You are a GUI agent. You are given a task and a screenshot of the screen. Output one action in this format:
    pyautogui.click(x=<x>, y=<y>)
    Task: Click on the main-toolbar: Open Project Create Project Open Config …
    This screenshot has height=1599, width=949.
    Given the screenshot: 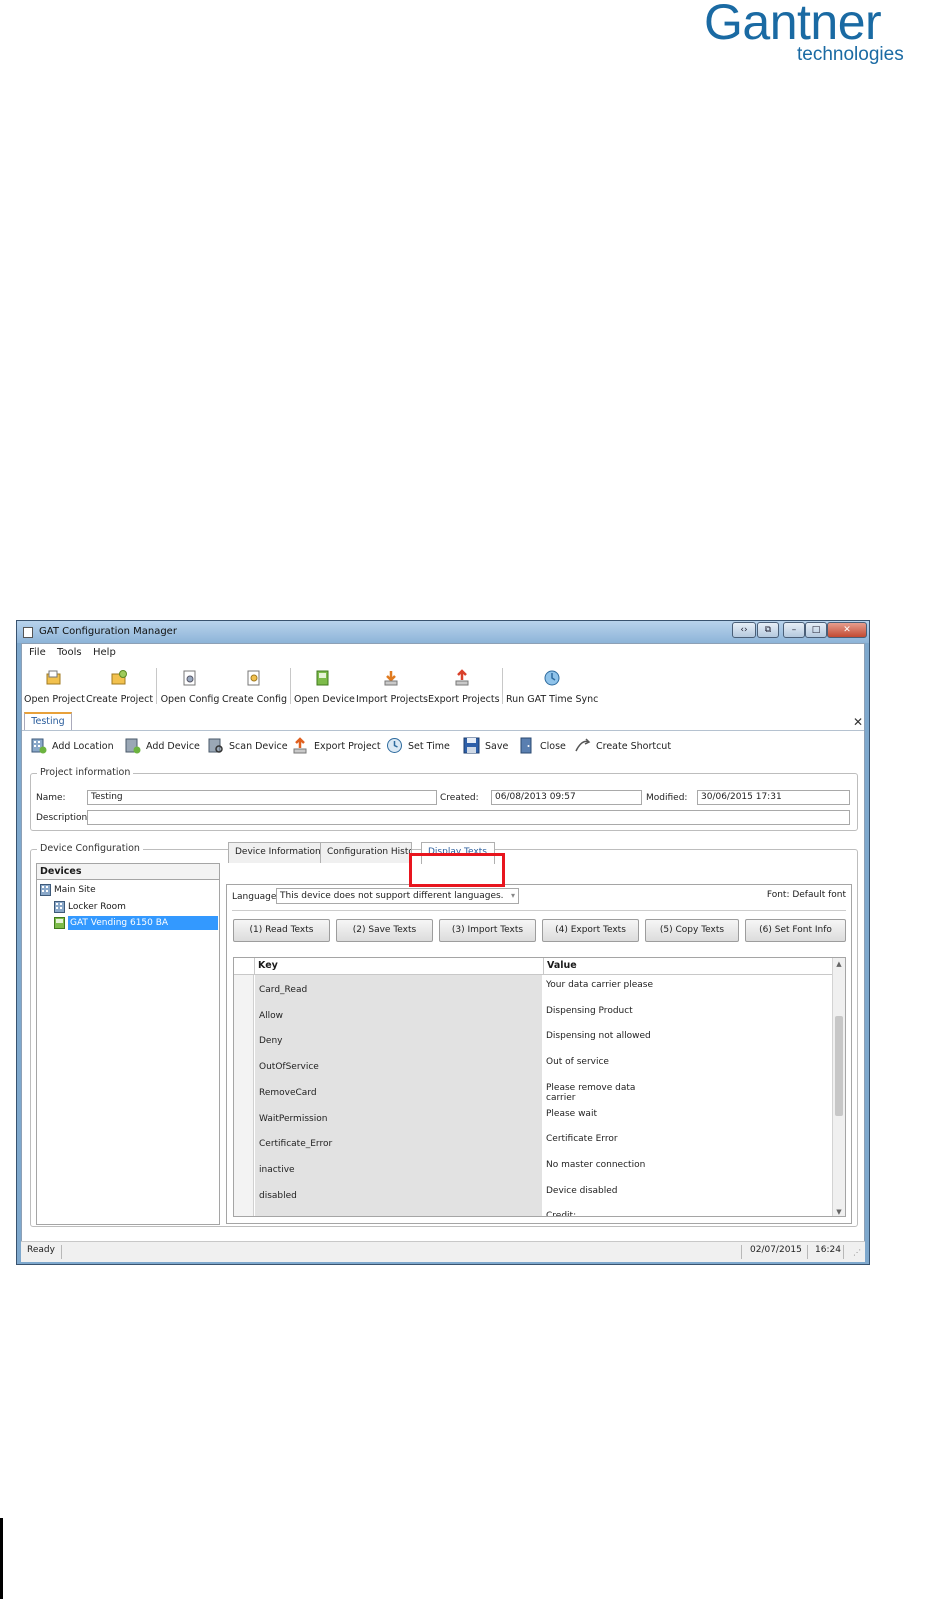 What is the action you would take?
    pyautogui.click(x=443, y=686)
    